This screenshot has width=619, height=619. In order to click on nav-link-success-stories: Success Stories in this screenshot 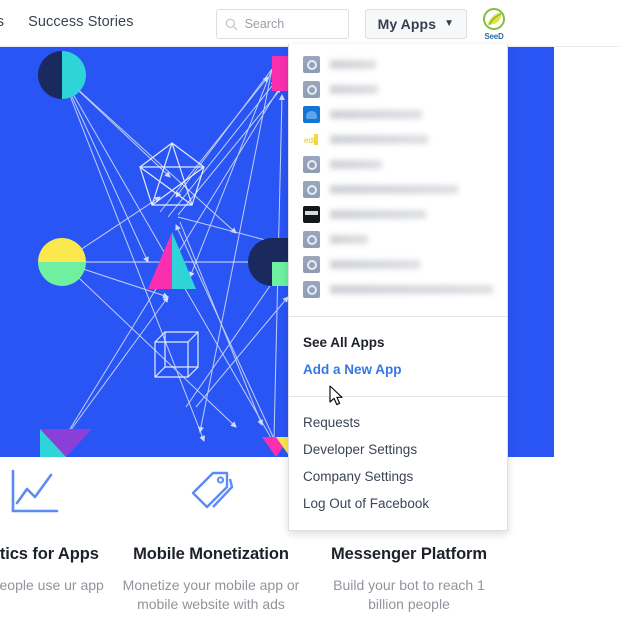, I will do `click(80, 22)`.